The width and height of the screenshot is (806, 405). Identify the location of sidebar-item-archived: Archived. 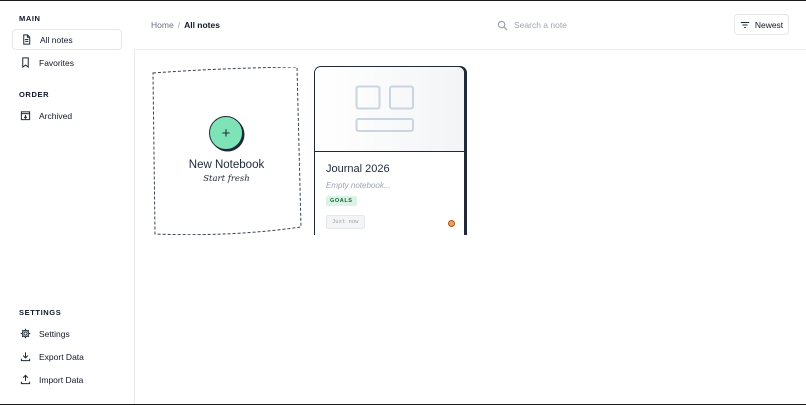
(67, 115).